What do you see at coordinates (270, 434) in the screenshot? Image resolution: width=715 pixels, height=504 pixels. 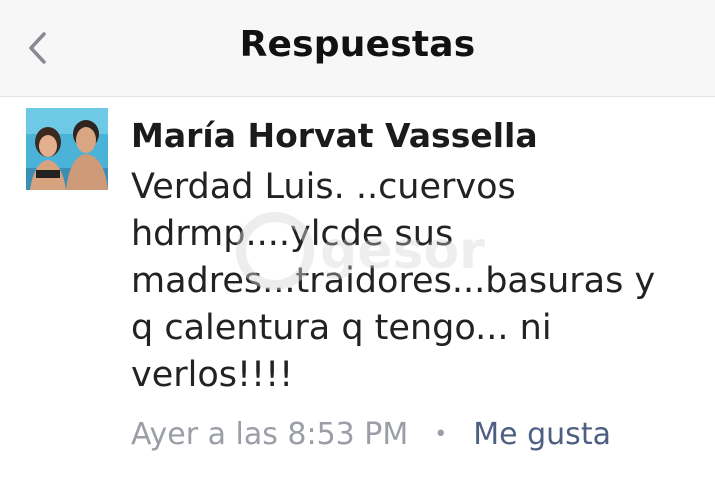 I see `reply-timestamp: Ayer a las 8:53 PM` at bounding box center [270, 434].